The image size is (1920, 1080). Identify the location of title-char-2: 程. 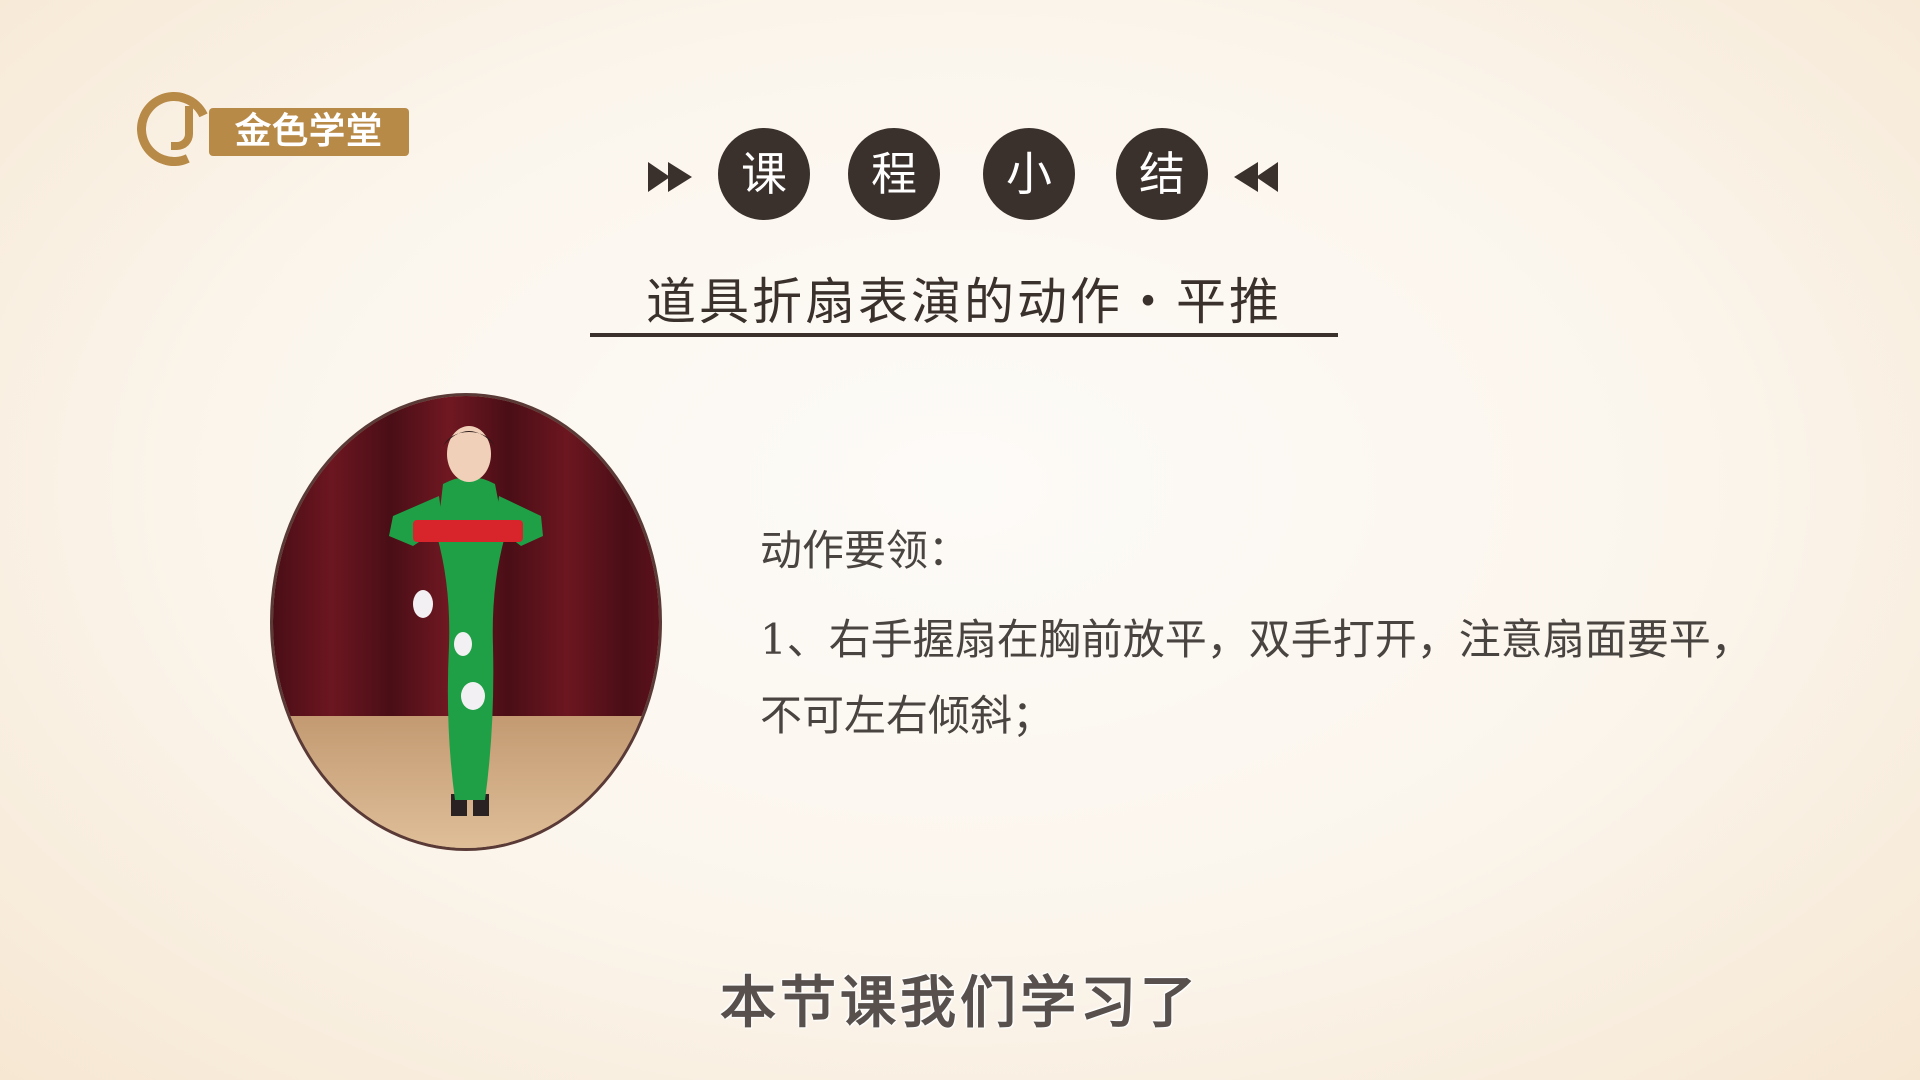
(894, 174).